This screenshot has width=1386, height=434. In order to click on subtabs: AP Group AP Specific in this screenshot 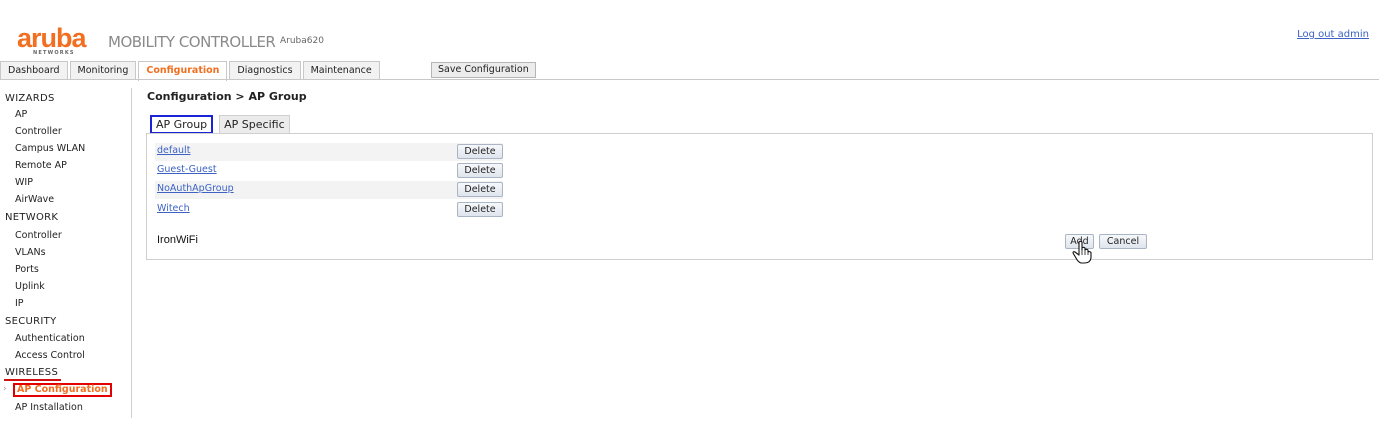, I will do `click(221, 124)`.